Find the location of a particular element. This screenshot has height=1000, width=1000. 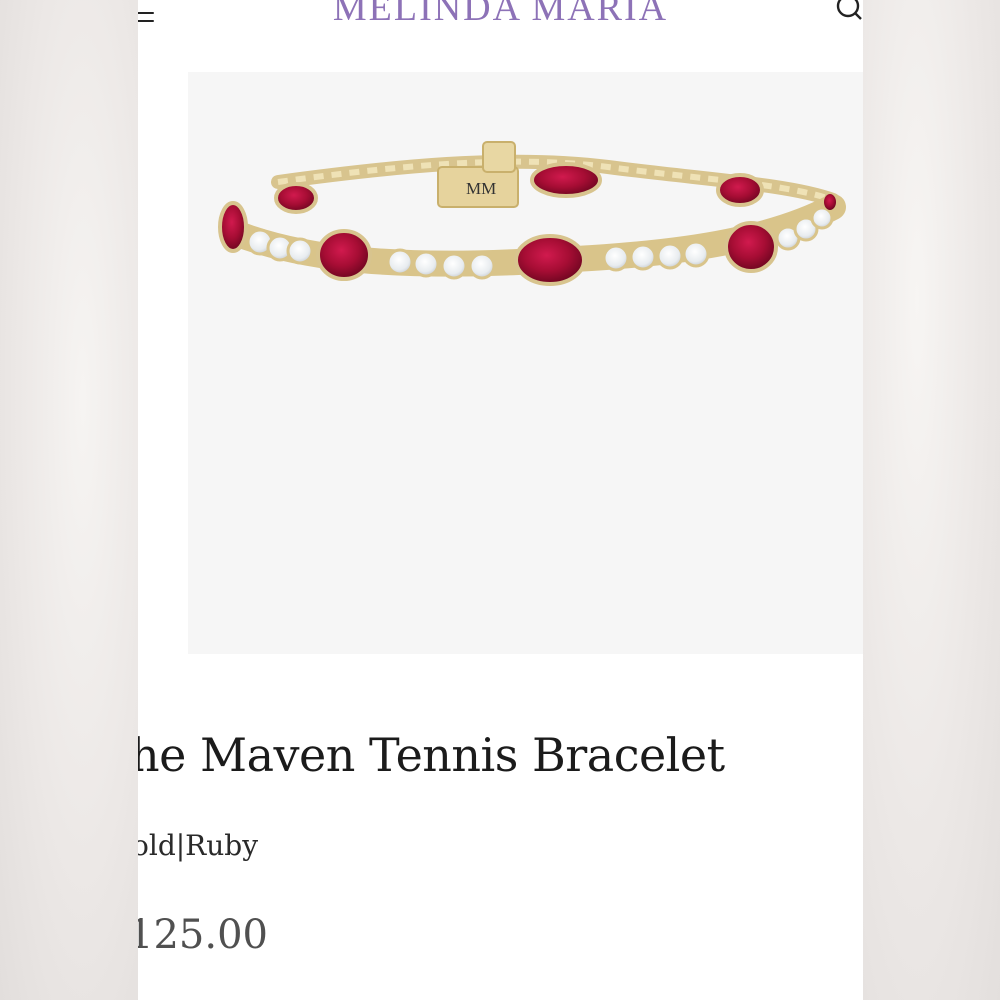

search-icon is located at coordinates (848, 11).